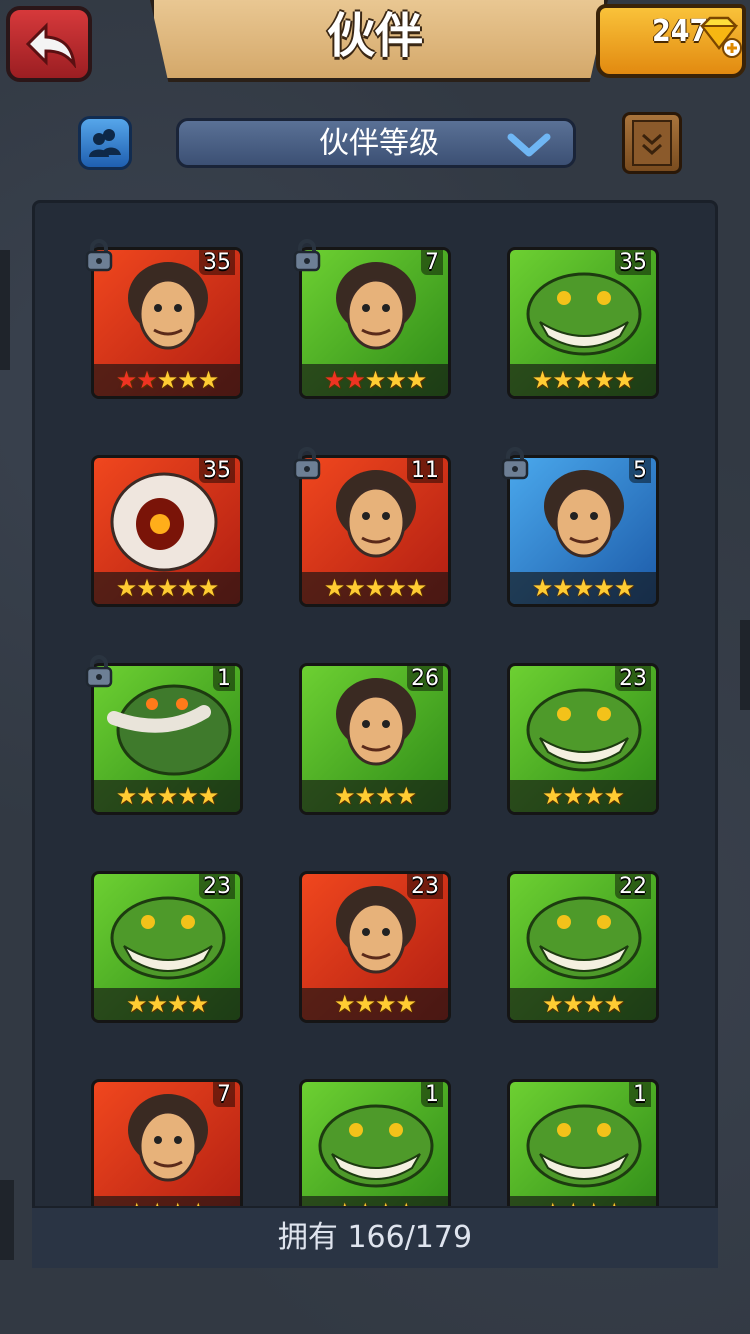 This screenshot has width=750, height=1334. I want to click on back-arrow-icon, so click(51, 45).